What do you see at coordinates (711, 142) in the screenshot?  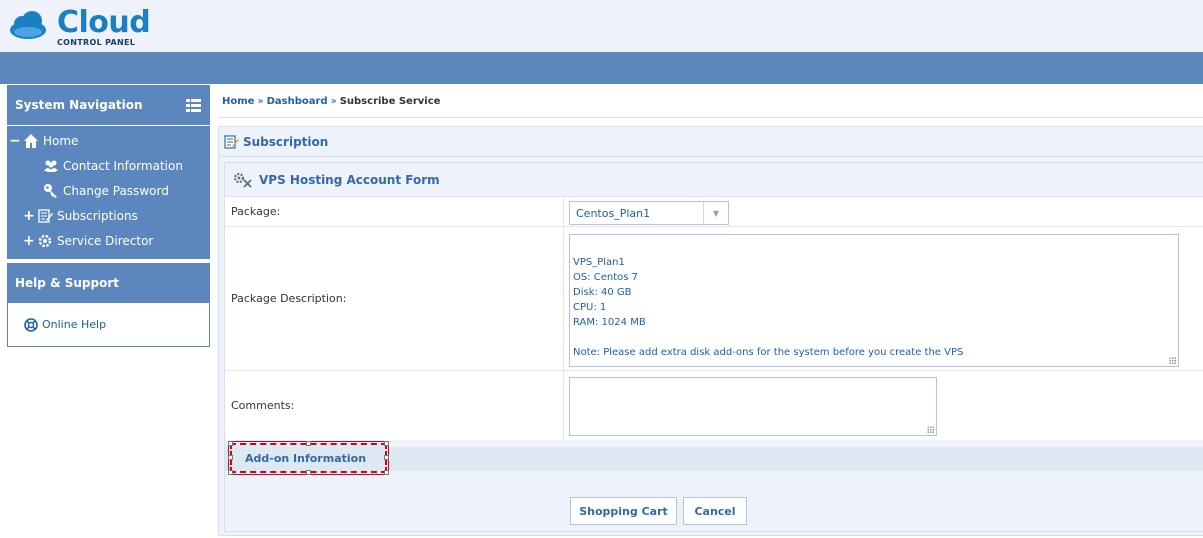 I see `subscription-header: Subscription` at bounding box center [711, 142].